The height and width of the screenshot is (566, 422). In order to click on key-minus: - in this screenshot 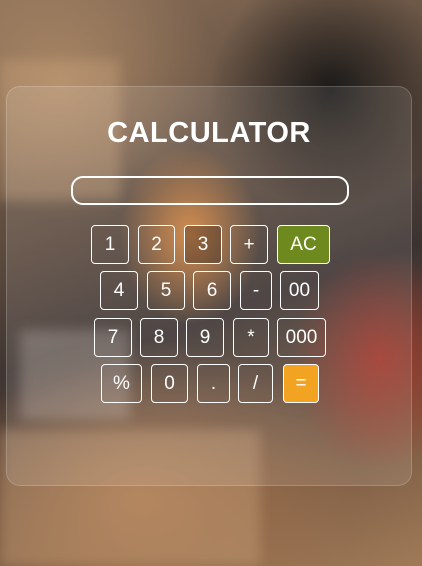, I will do `click(256, 290)`.